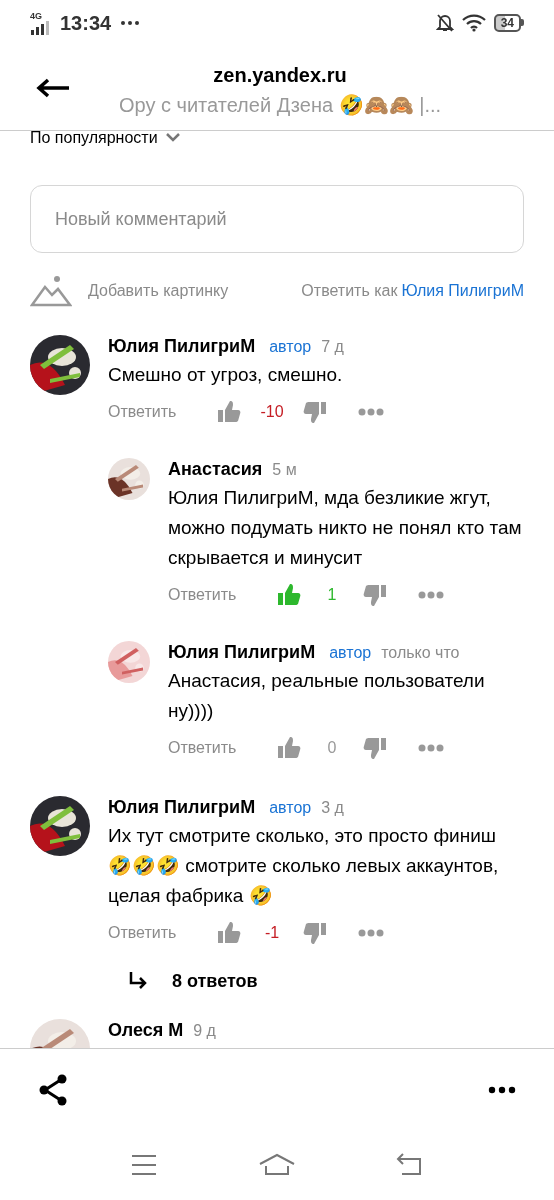  Describe the element at coordinates (332, 808) in the screenshot. I see `comment-time: 3 д` at that location.